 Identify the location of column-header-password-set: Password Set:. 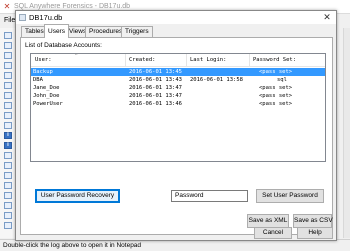
(274, 60).